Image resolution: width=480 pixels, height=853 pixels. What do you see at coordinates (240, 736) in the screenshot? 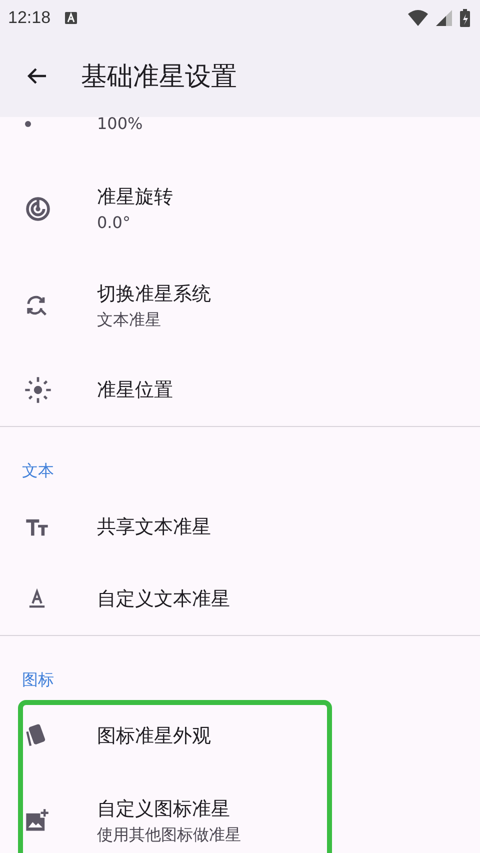
I see `settings-item: 图标准星外观` at bounding box center [240, 736].